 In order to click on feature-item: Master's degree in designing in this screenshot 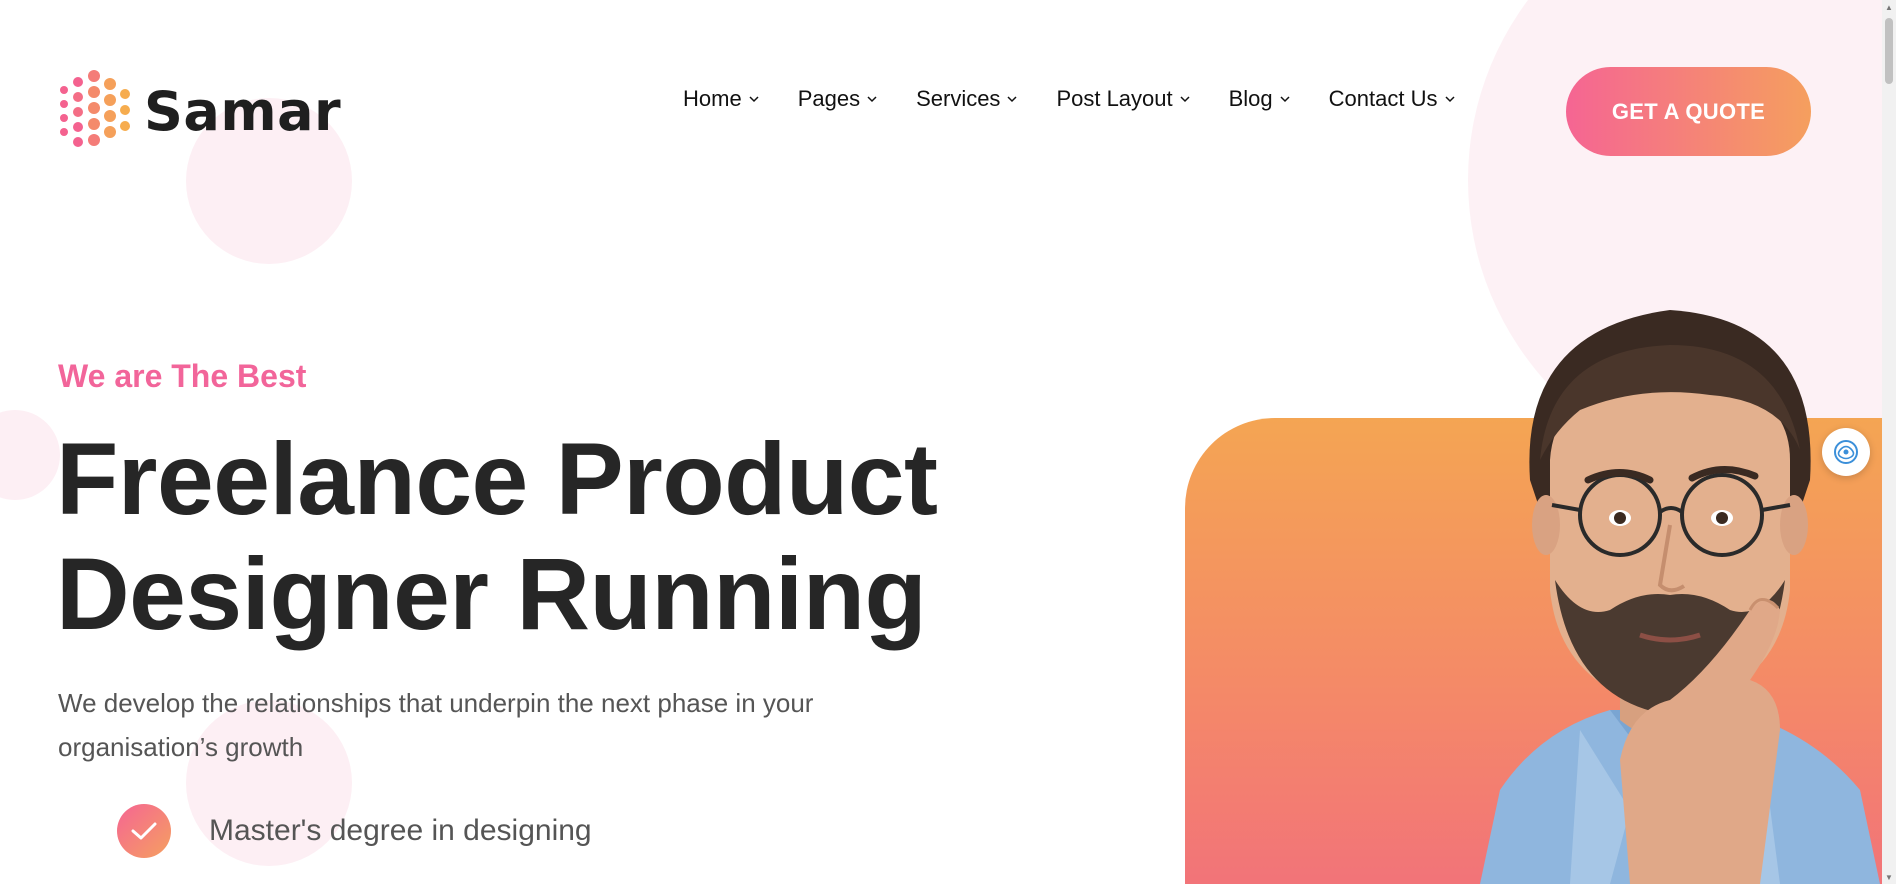, I will do `click(354, 831)`.